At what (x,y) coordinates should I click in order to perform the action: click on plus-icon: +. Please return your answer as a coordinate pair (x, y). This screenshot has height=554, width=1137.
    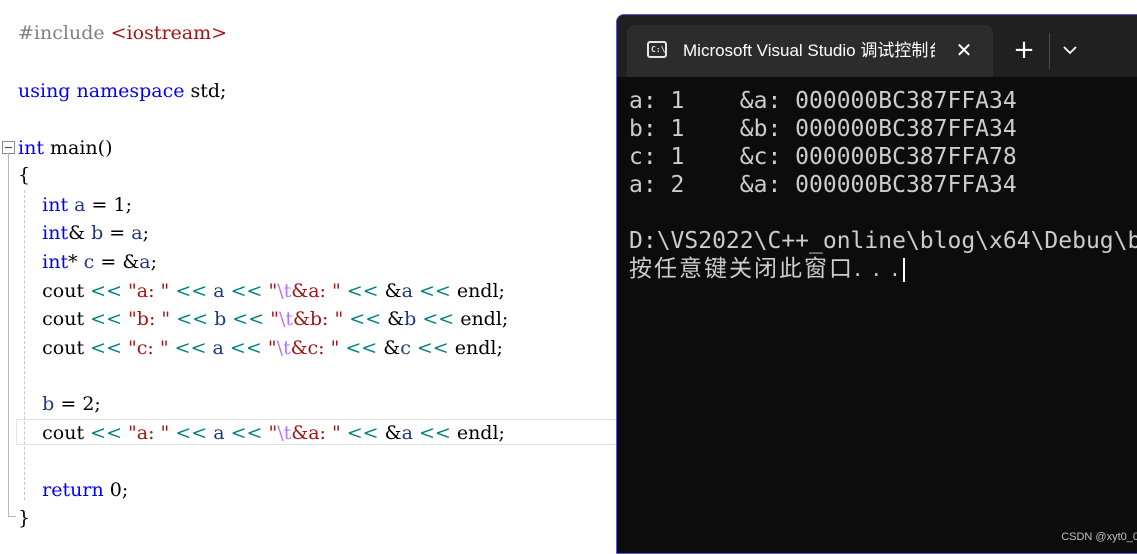
    Looking at the image, I should click on (1024, 50).